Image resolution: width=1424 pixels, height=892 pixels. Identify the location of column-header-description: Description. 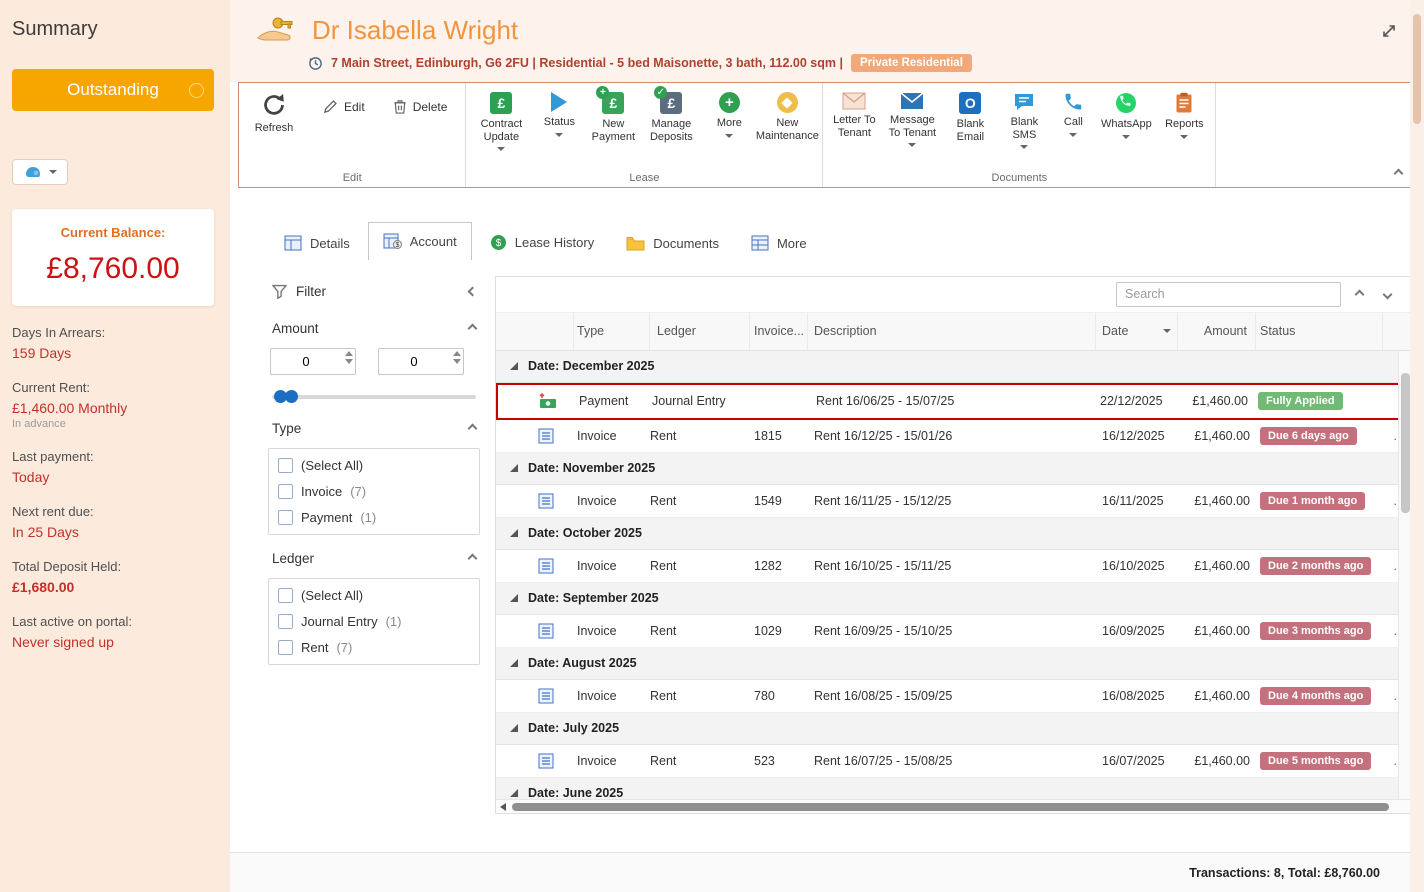
(952, 331).